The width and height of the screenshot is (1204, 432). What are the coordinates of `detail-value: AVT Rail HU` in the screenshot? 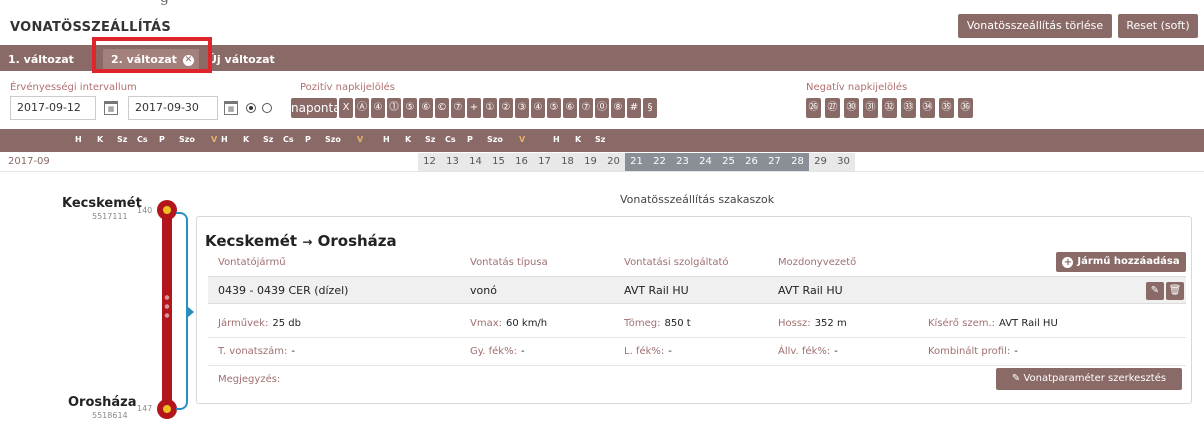 It's located at (1028, 323).